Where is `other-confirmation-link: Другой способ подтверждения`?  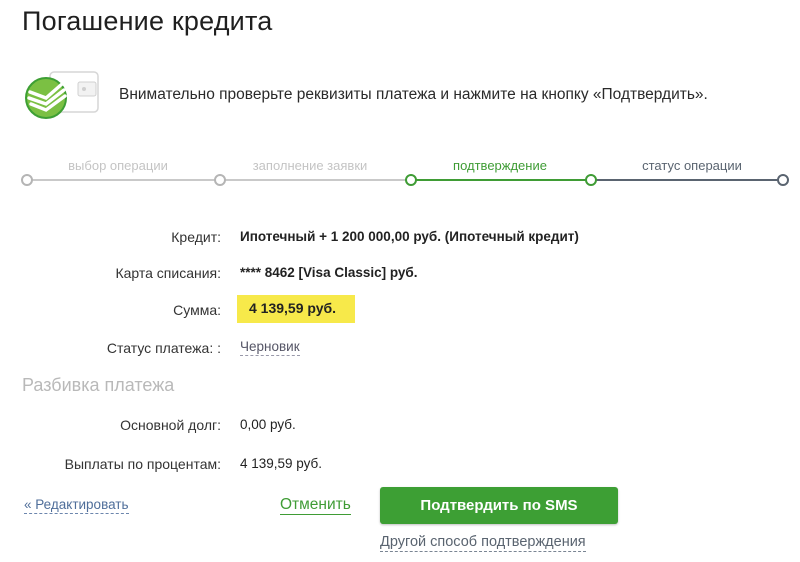
other-confirmation-link: Другой способ подтверждения is located at coordinates (483, 543).